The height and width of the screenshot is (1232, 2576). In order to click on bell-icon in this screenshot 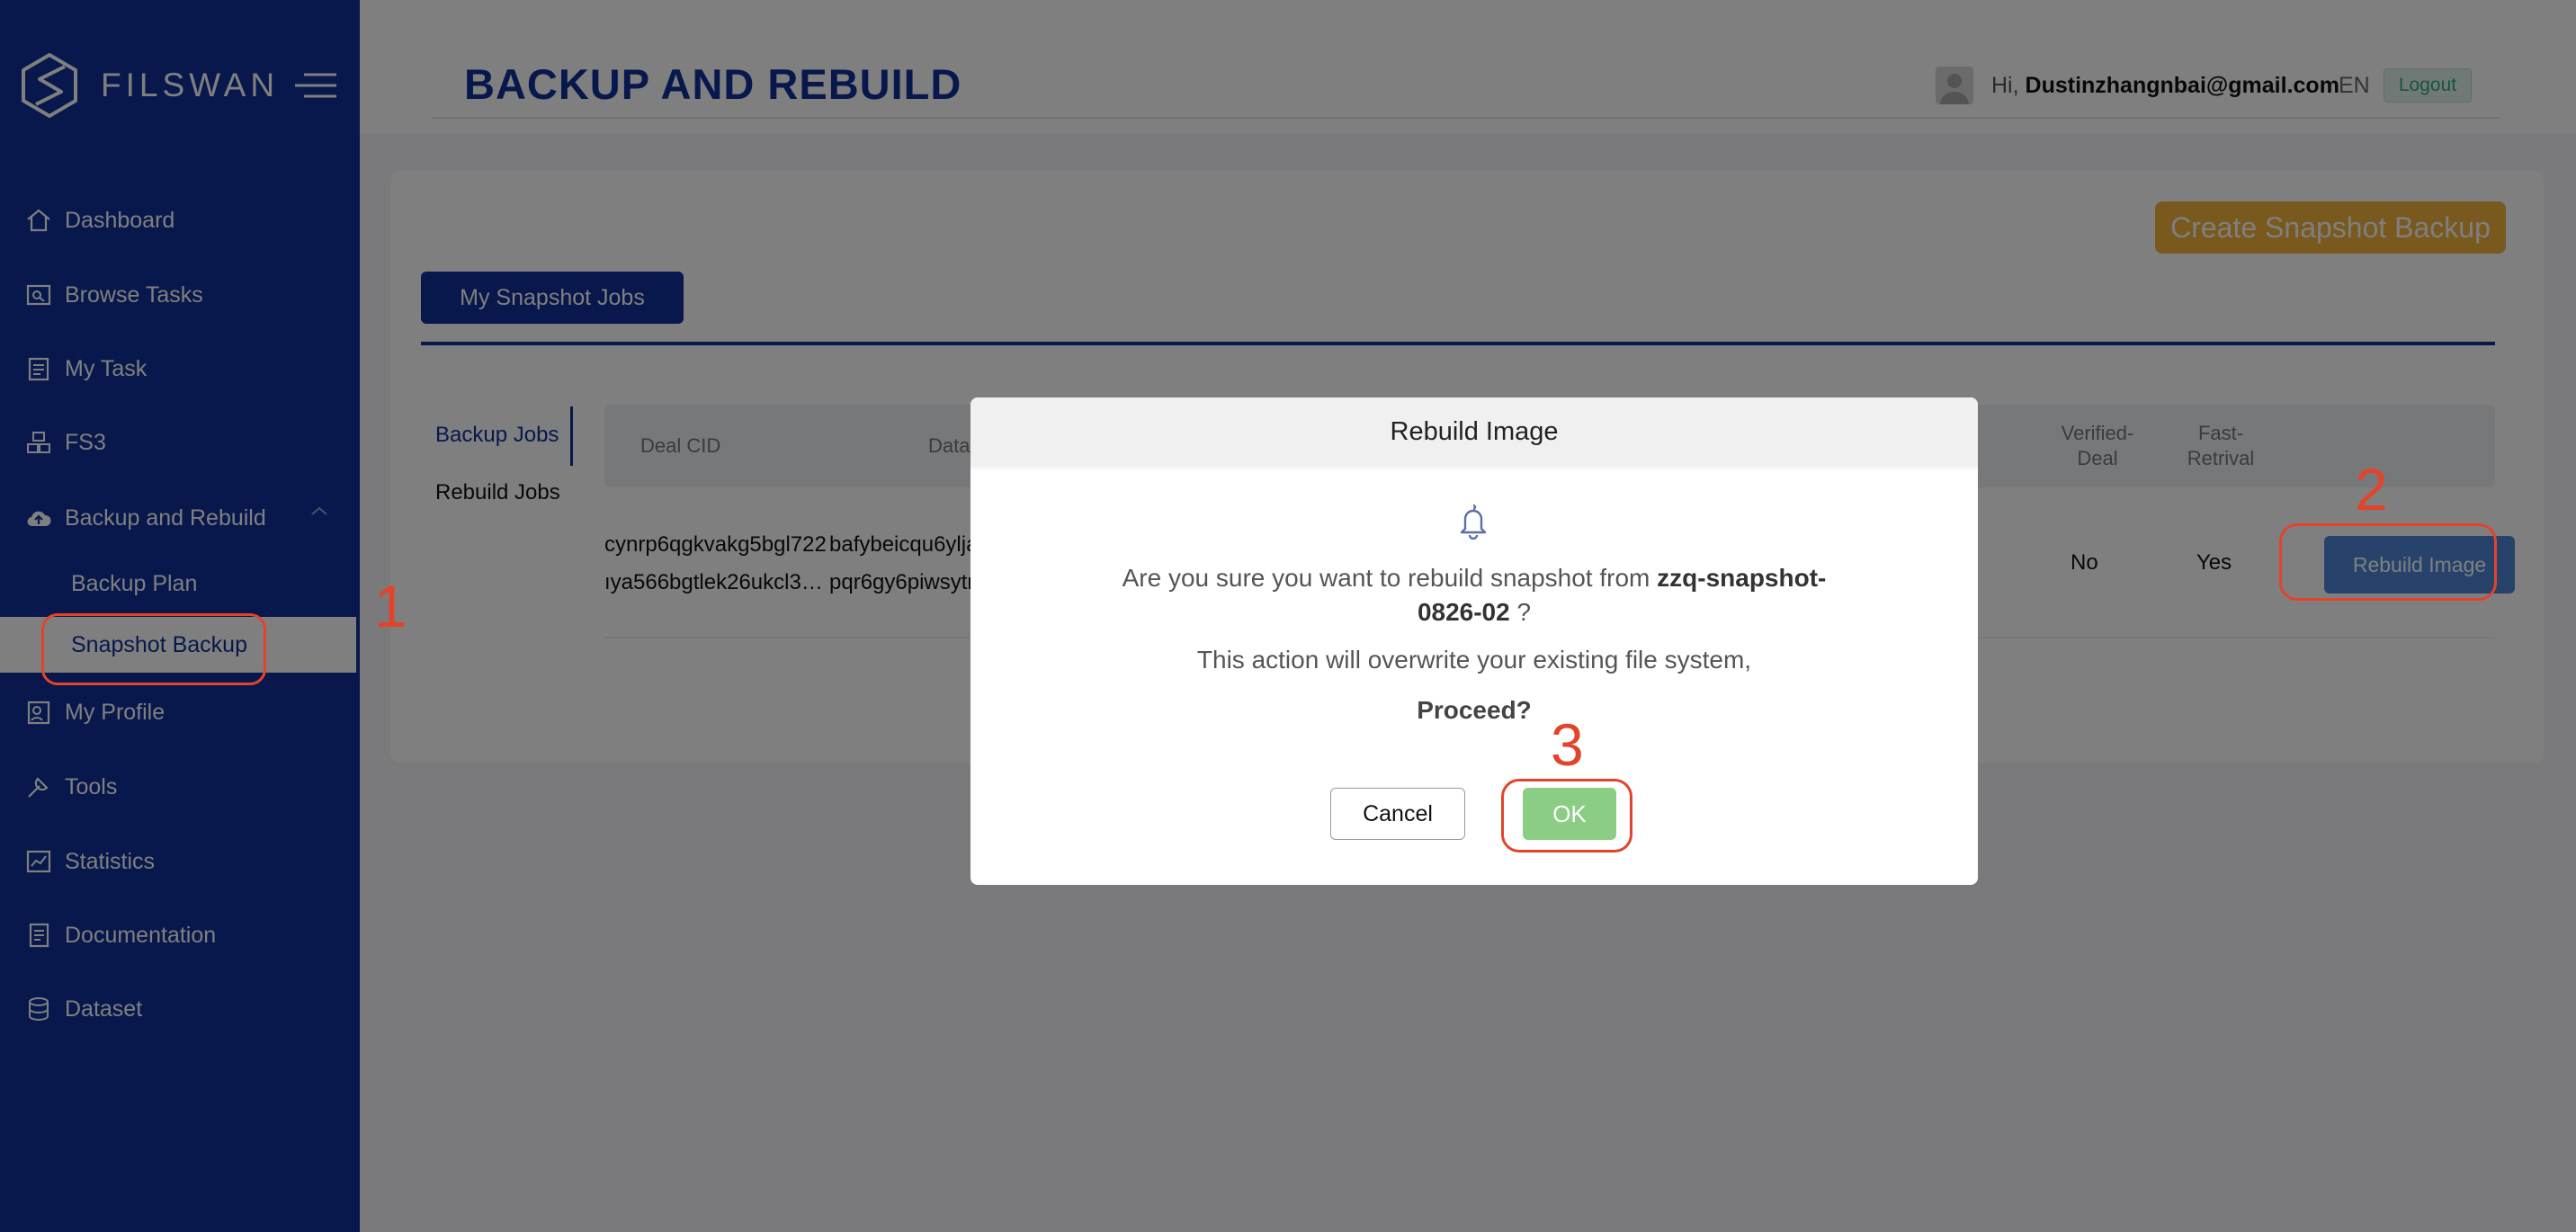, I will do `click(1473, 522)`.